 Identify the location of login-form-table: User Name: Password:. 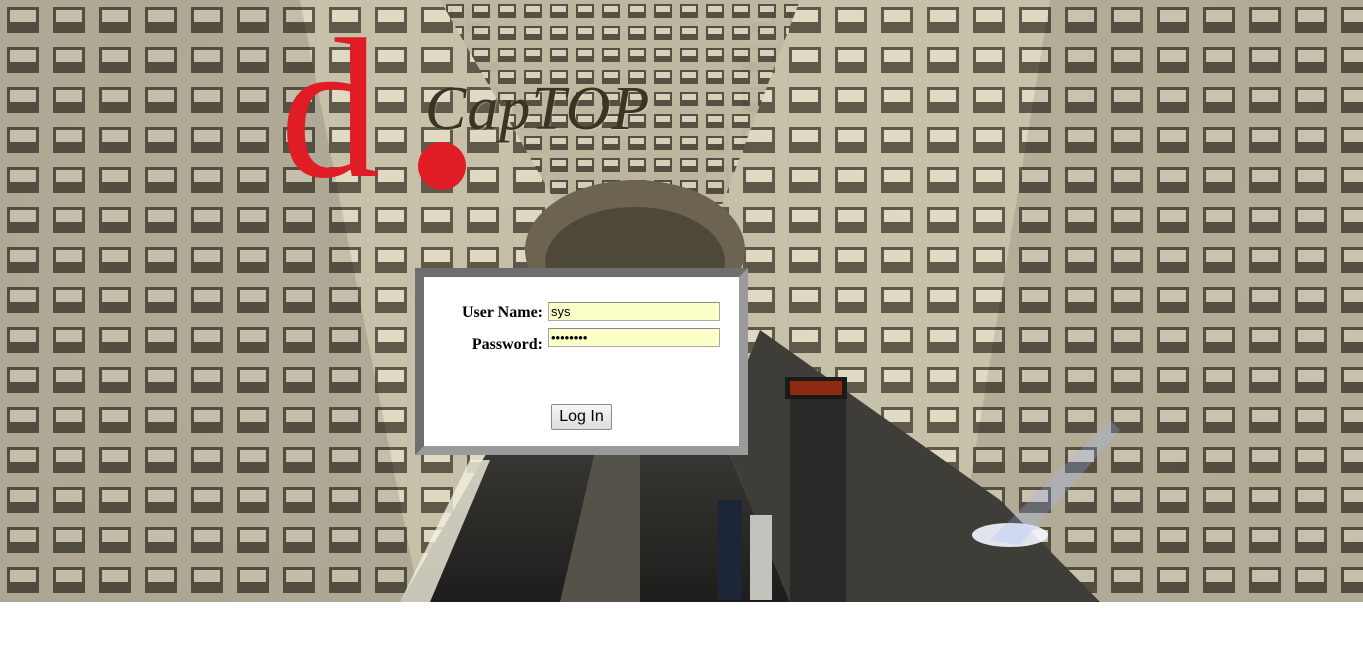
(585, 328).